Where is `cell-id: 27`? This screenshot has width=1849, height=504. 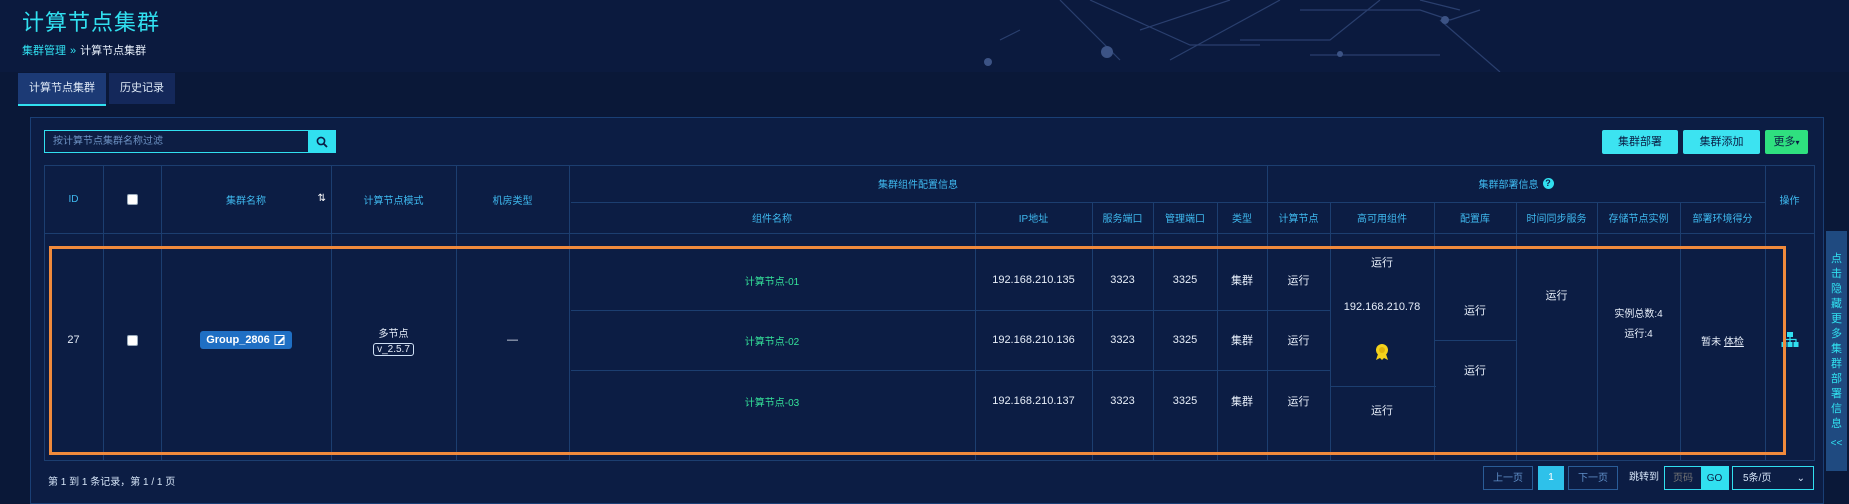 cell-id: 27 is located at coordinates (73, 340).